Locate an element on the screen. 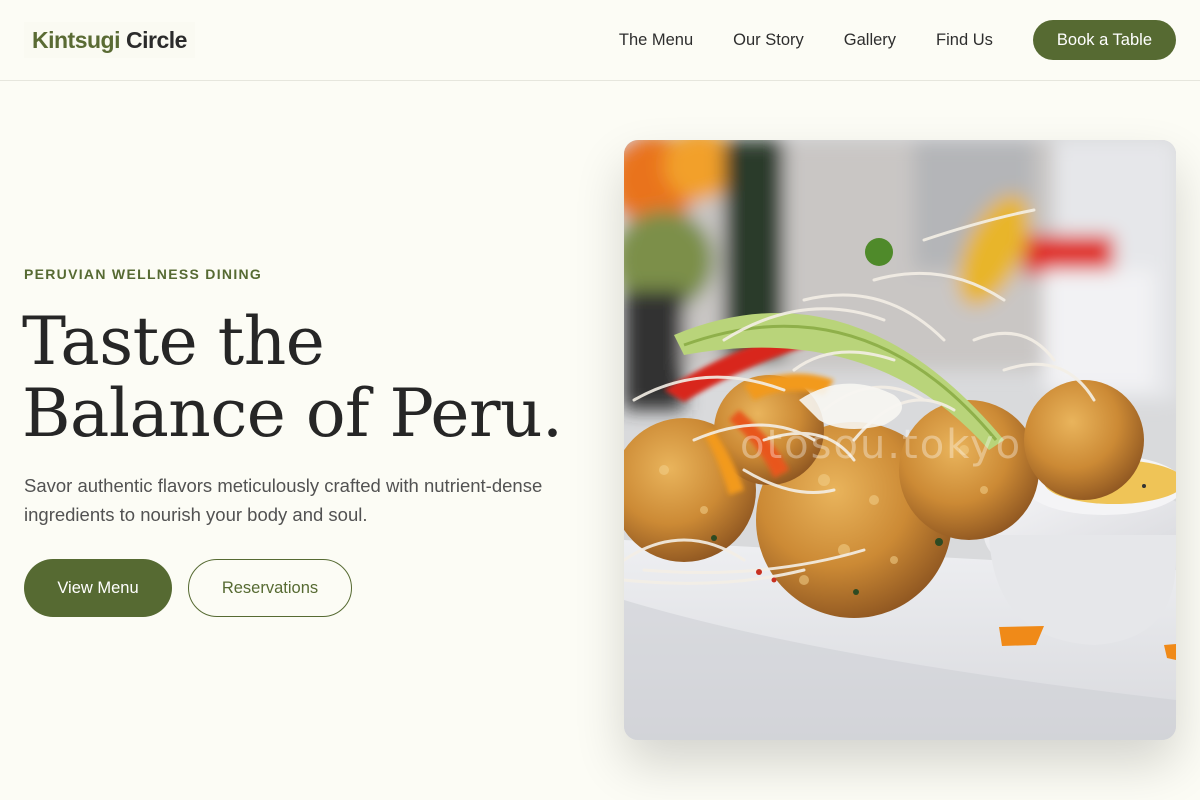  headline-line-2: Balance of Peru. is located at coordinates (292, 413).